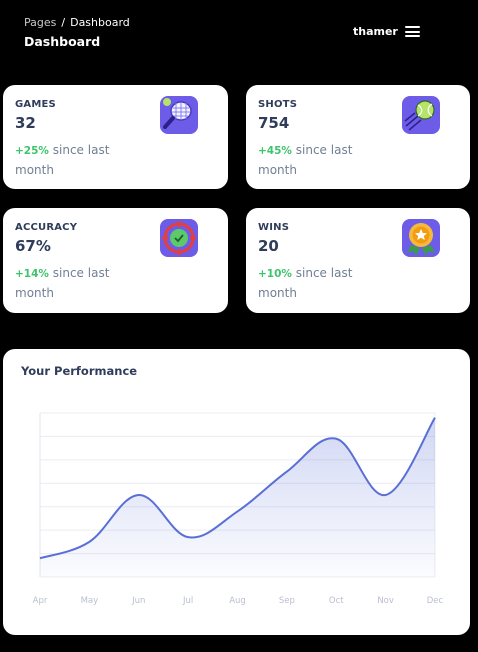 The height and width of the screenshot is (652, 478). I want to click on stat-card-accuracy: ACCURACY 67% +14% since last month, so click(115, 260).